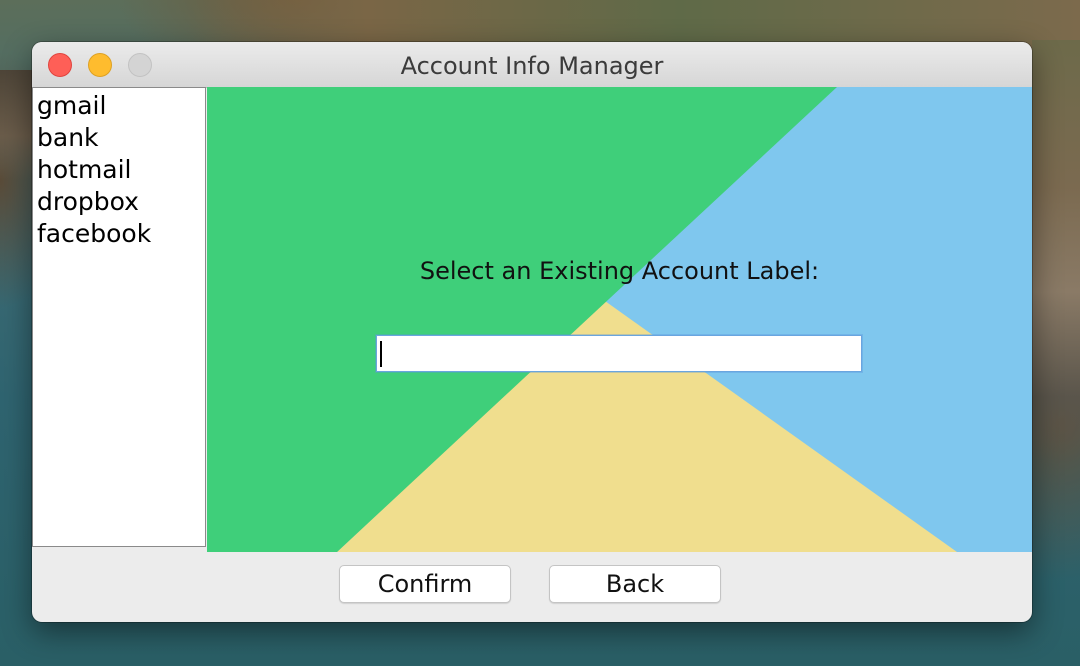  What do you see at coordinates (1056, 250) in the screenshot?
I see `desktop-rock-right` at bounding box center [1056, 250].